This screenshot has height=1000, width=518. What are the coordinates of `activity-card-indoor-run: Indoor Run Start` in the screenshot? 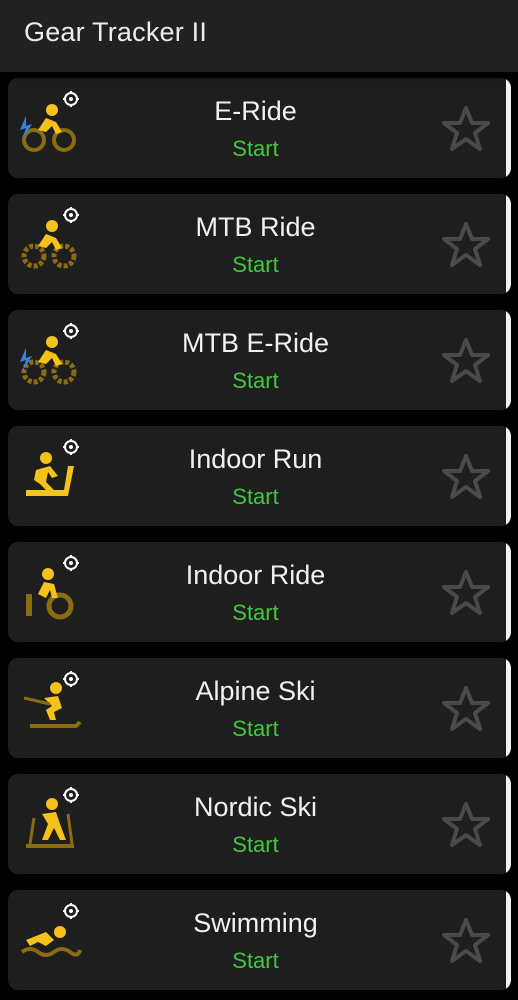 It's located at (259, 476).